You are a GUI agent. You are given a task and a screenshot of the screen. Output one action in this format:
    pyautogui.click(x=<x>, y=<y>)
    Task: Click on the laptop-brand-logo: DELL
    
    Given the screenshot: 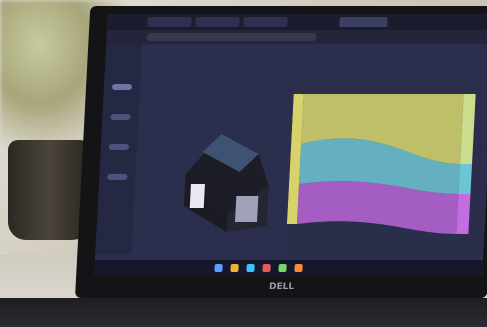 What is the action you would take?
    pyautogui.click(x=281, y=287)
    